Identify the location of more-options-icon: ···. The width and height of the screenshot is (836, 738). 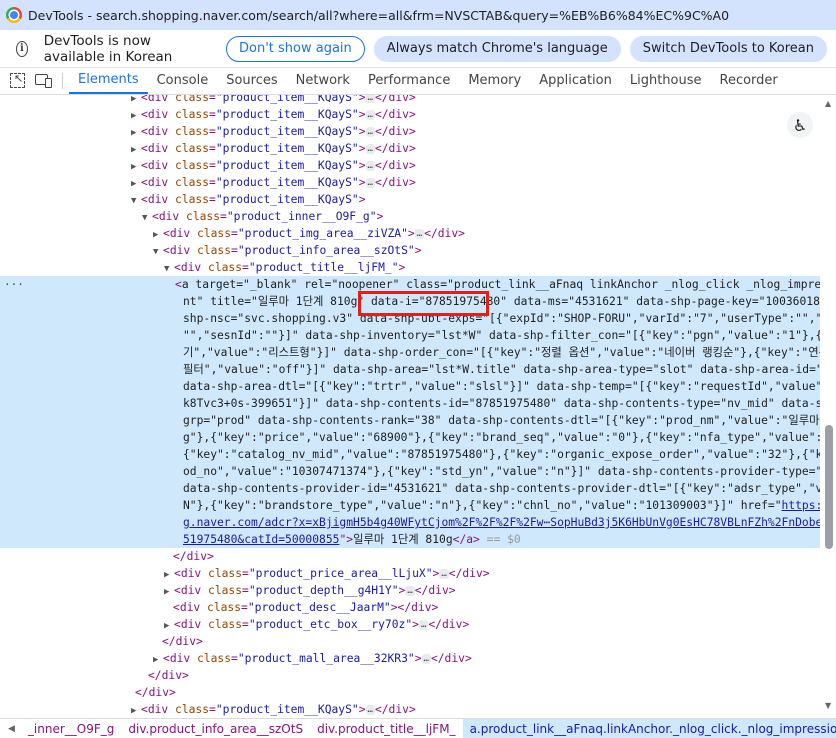
(14, 284).